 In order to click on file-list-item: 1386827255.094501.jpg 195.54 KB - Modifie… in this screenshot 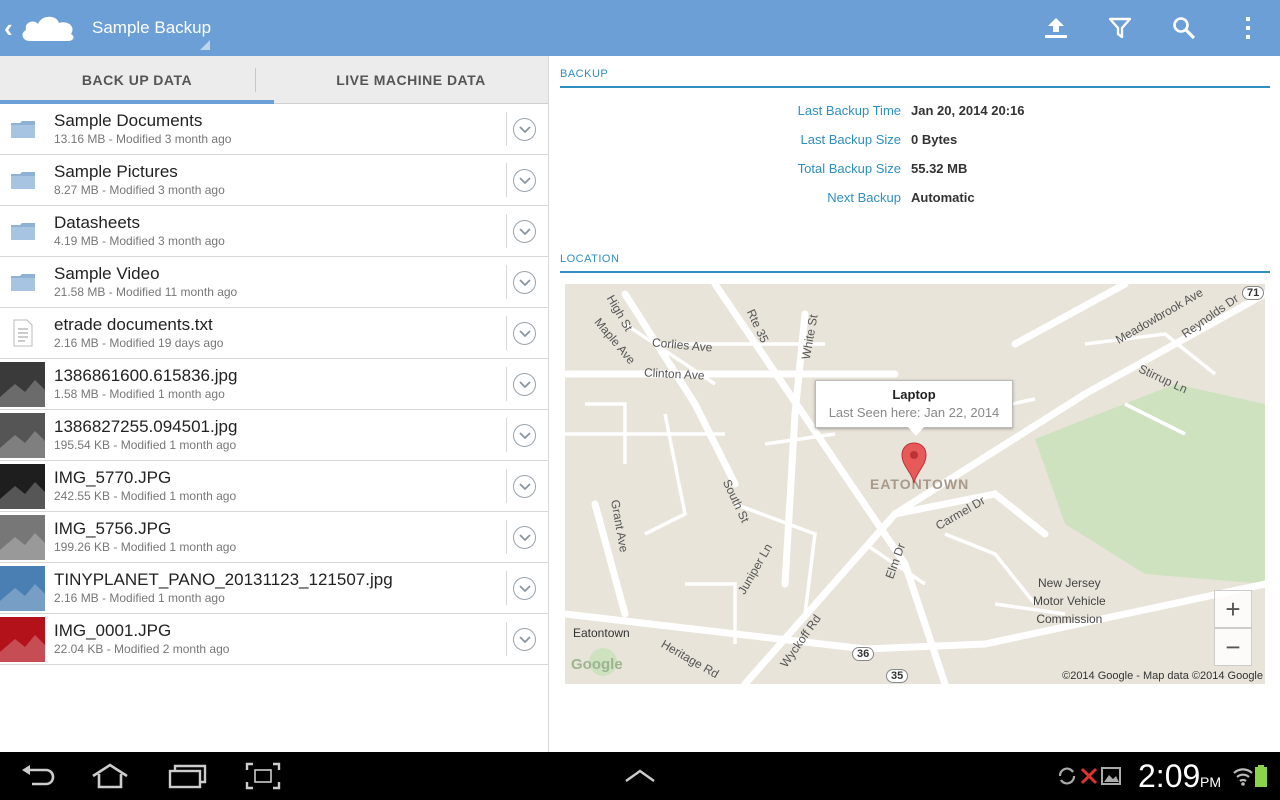, I will do `click(274, 435)`.